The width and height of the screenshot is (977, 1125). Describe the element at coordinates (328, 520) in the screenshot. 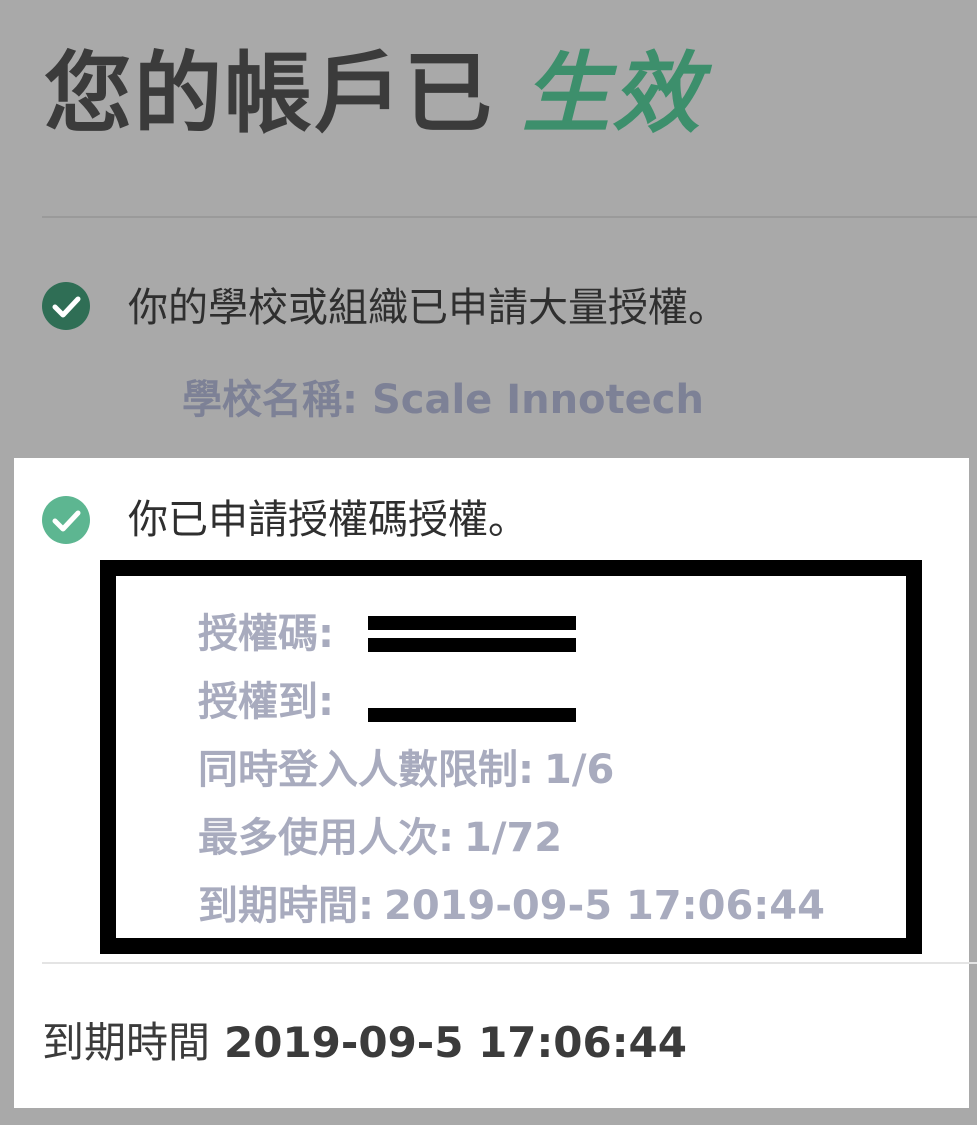

I see `license-code-status: 你已申請授權碼授權。` at that location.